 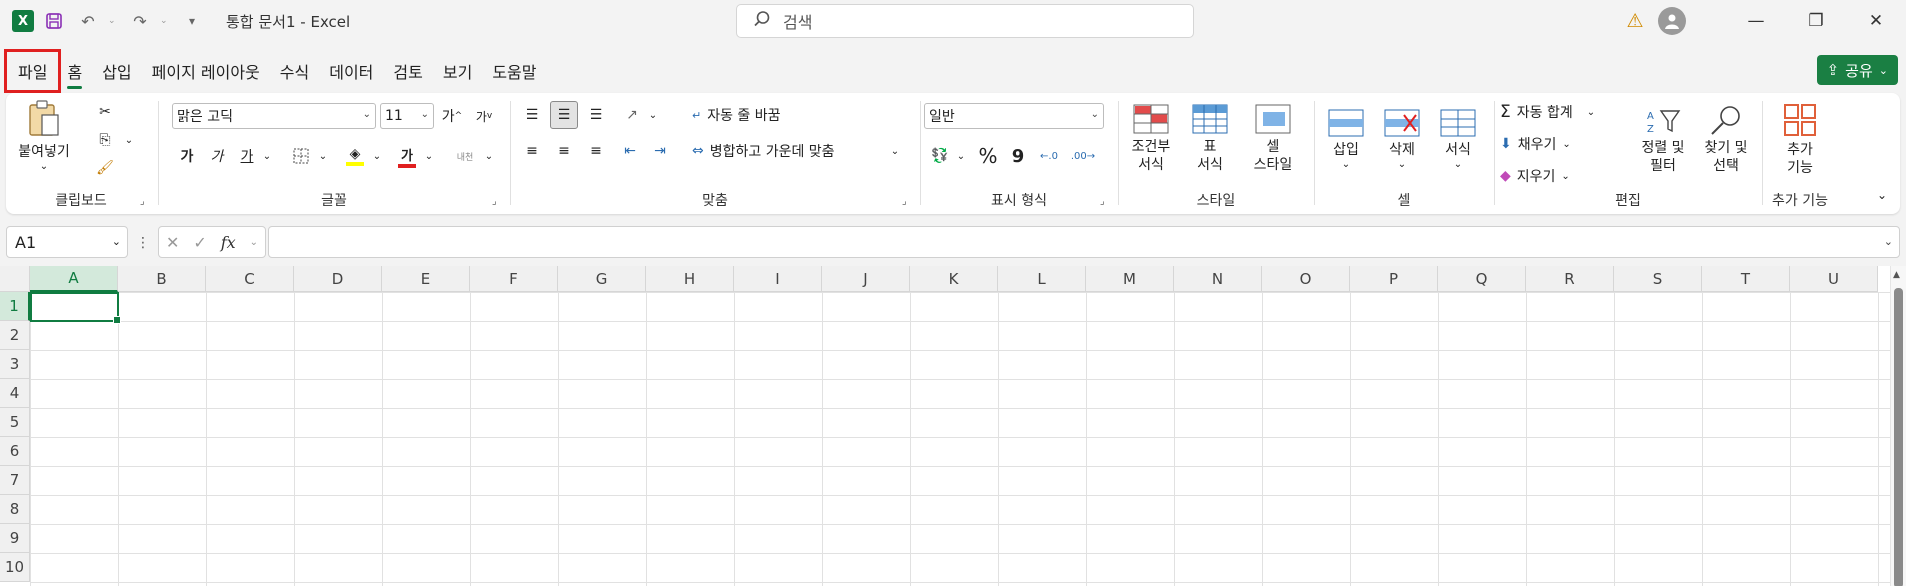 I want to click on borders-dropdown-icon: ⌄, so click(x=323, y=156).